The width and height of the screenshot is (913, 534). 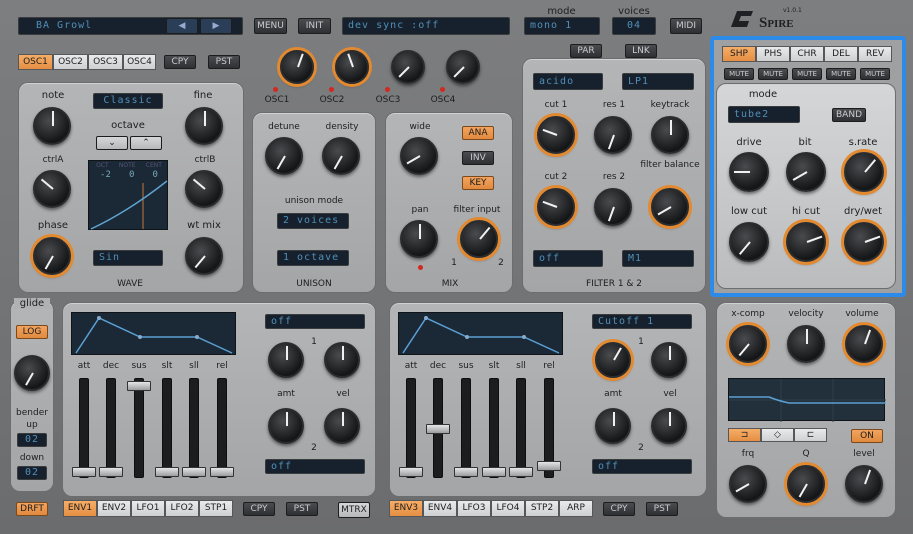 I want to click on filter1-type-select: acido, so click(x=568, y=81).